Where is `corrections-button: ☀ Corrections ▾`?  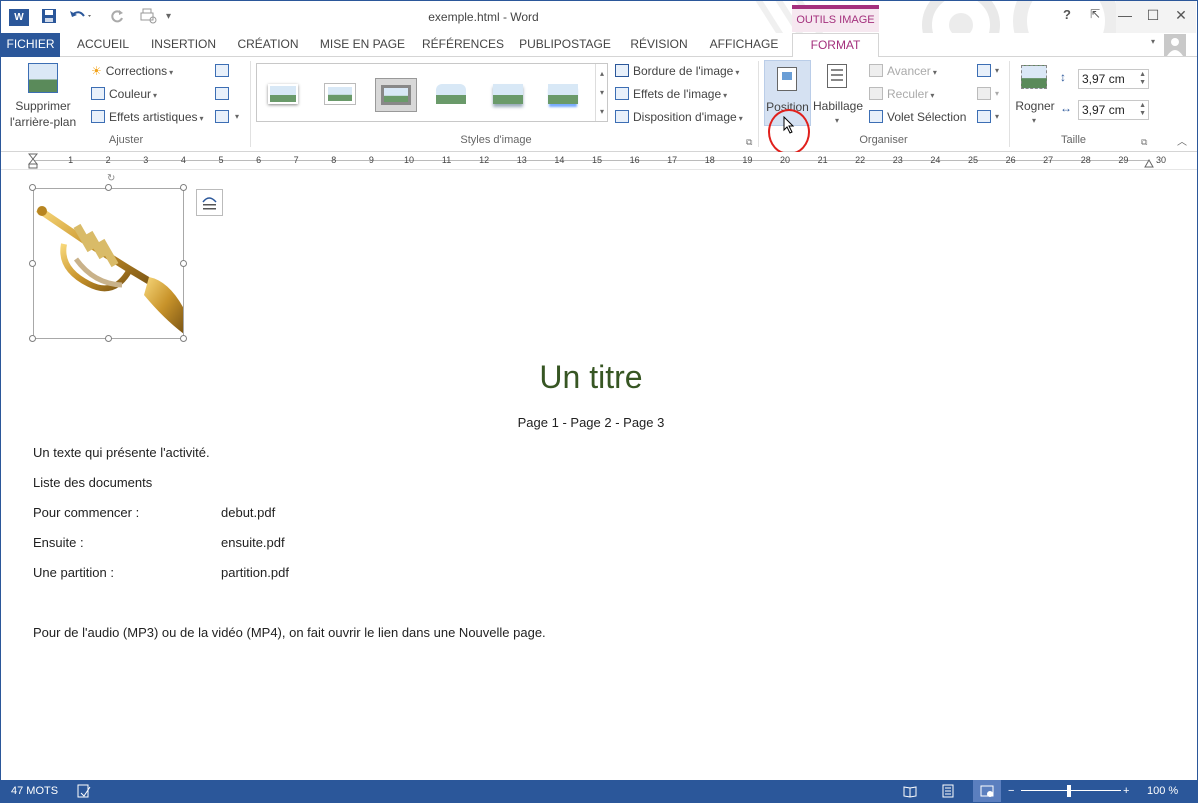 corrections-button: ☀ Corrections ▾ is located at coordinates (132, 72).